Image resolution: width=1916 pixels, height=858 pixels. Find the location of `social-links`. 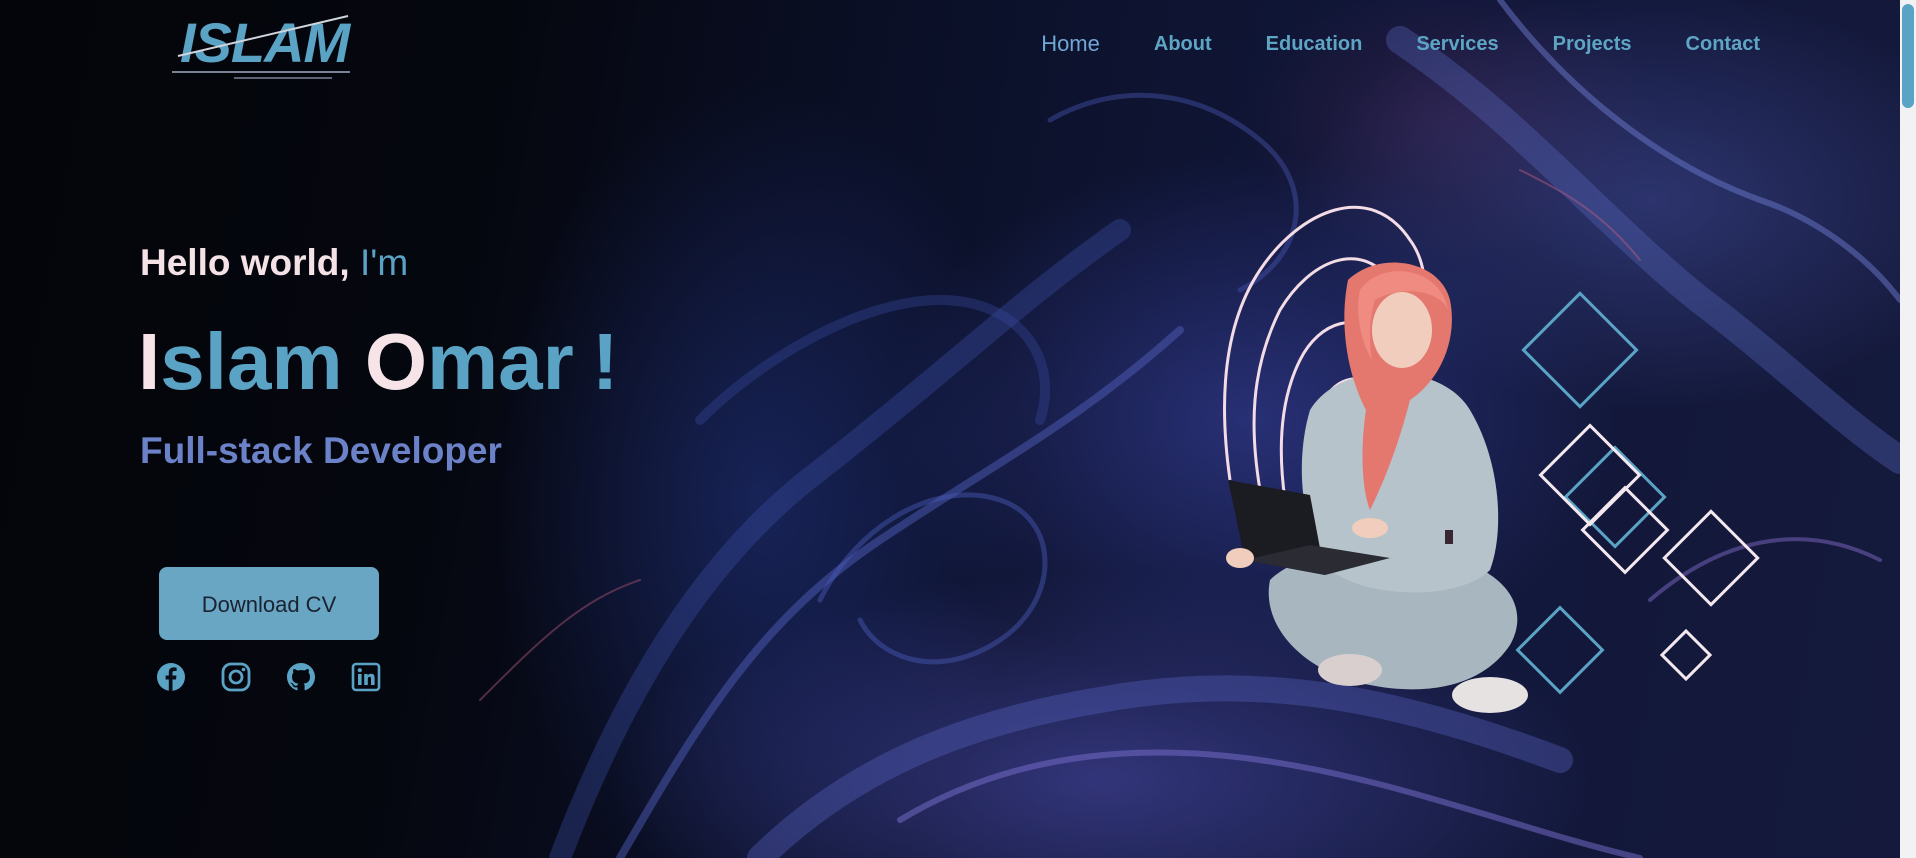

social-links is located at coordinates (284, 677).